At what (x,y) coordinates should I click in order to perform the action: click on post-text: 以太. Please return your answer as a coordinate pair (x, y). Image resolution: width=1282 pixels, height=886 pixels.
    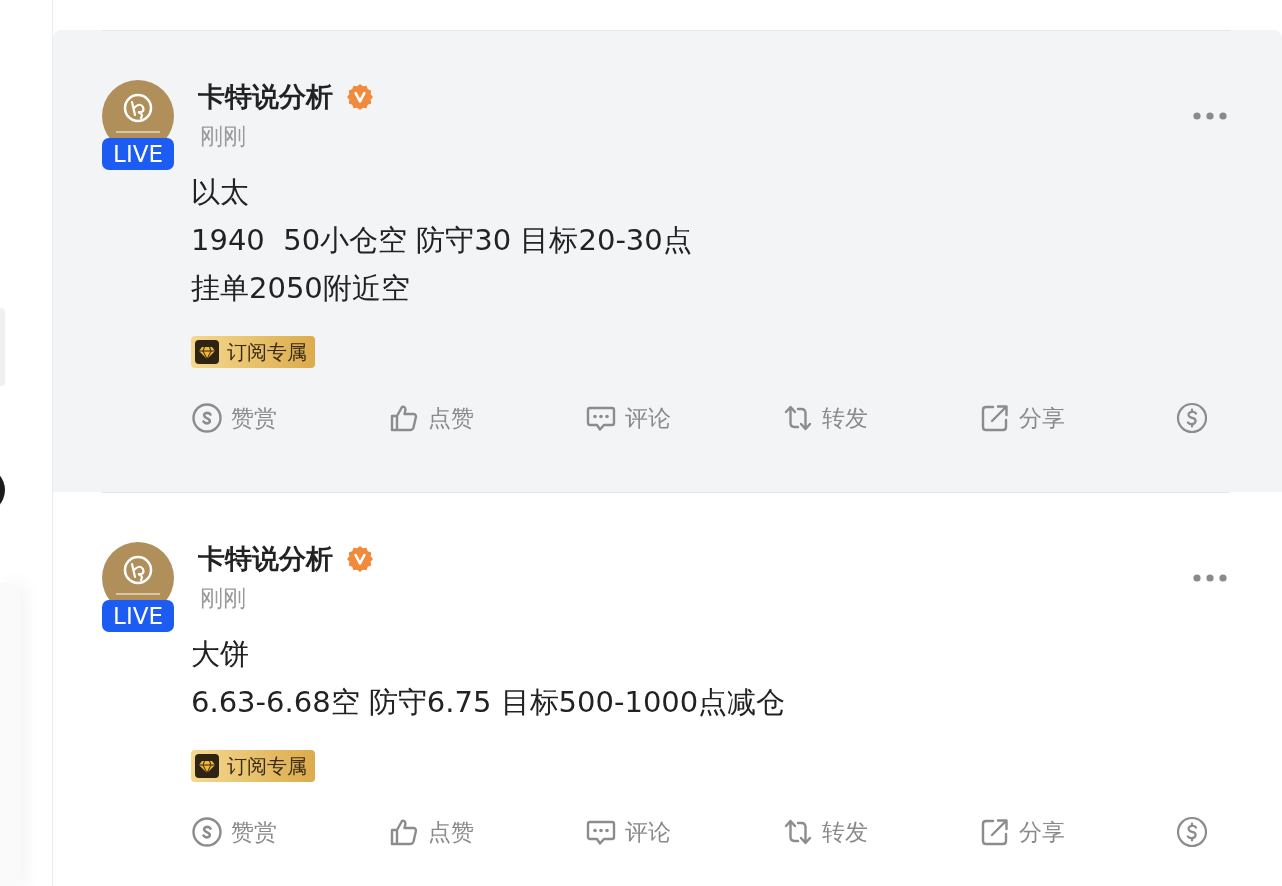
    Looking at the image, I should click on (220, 192).